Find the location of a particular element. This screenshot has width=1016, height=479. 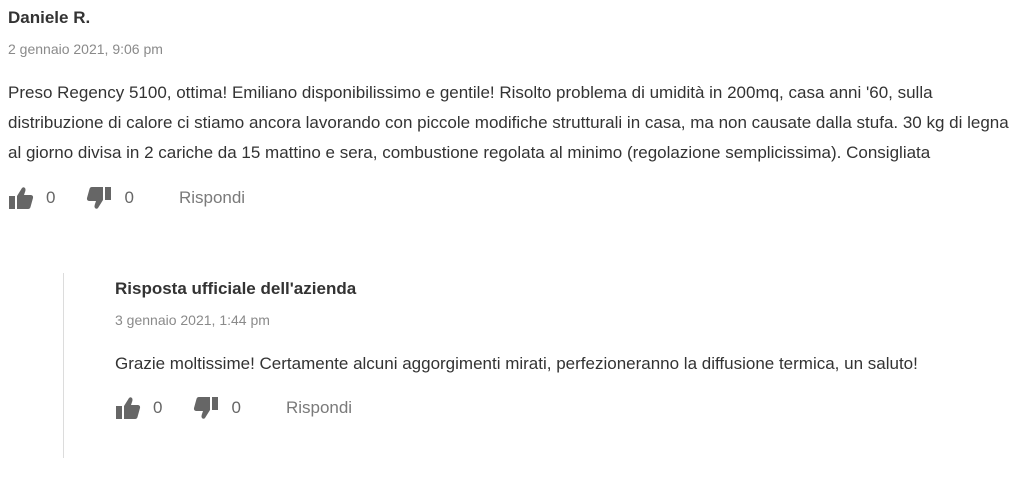

response-dislike-count: 0 is located at coordinates (236, 407).